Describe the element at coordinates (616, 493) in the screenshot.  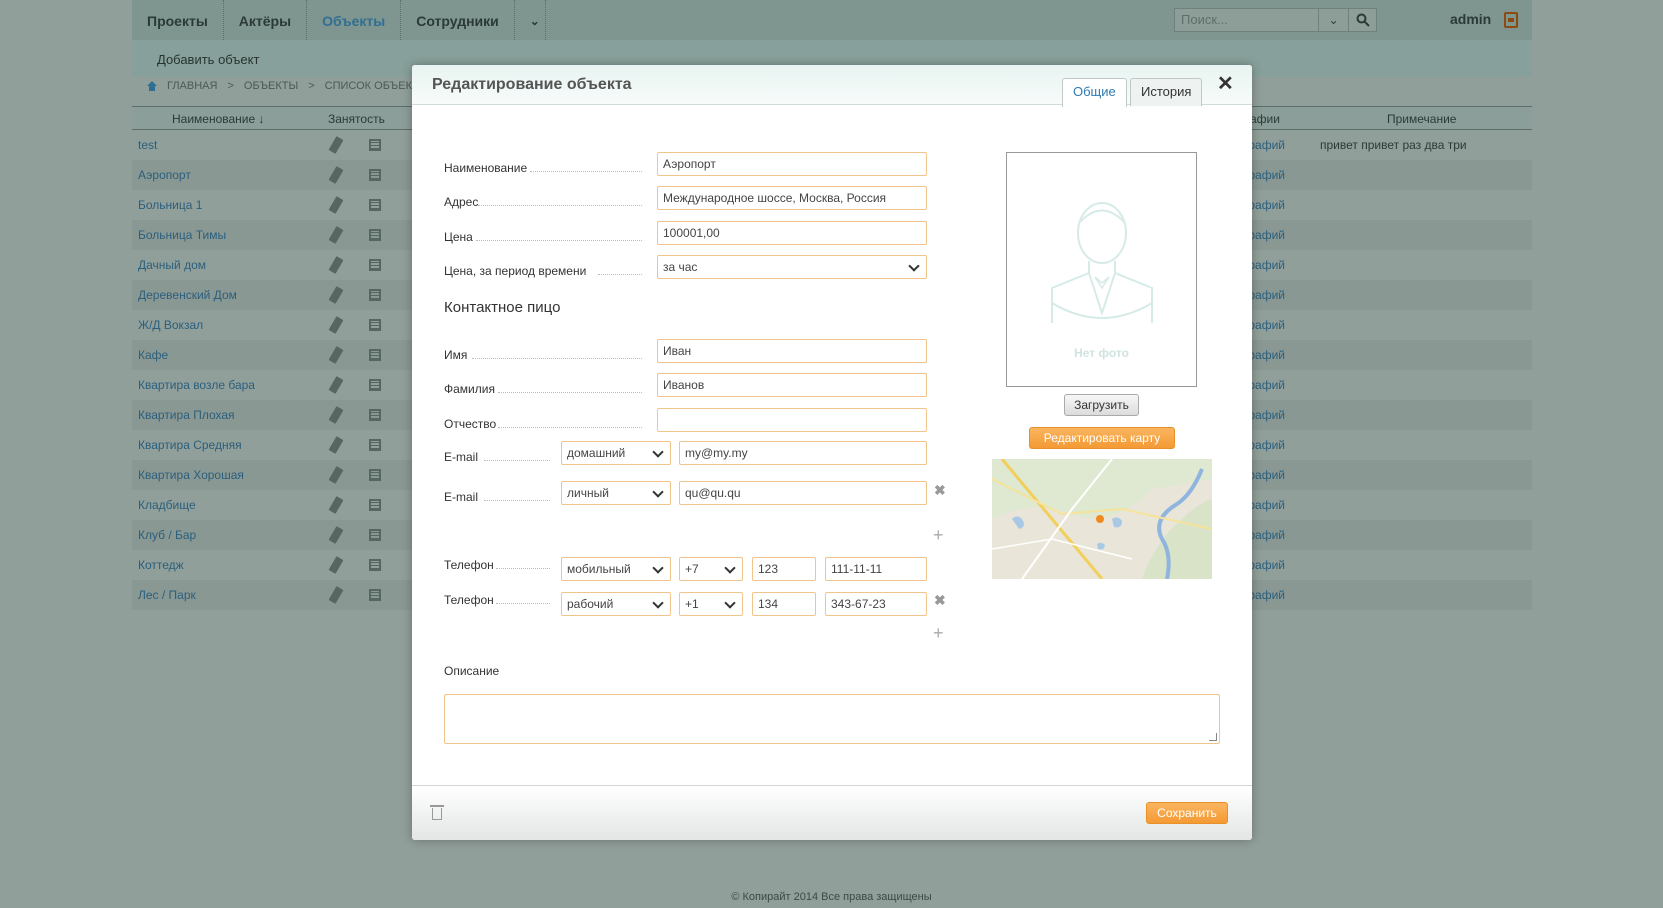
I see `email-type-select: личный` at that location.